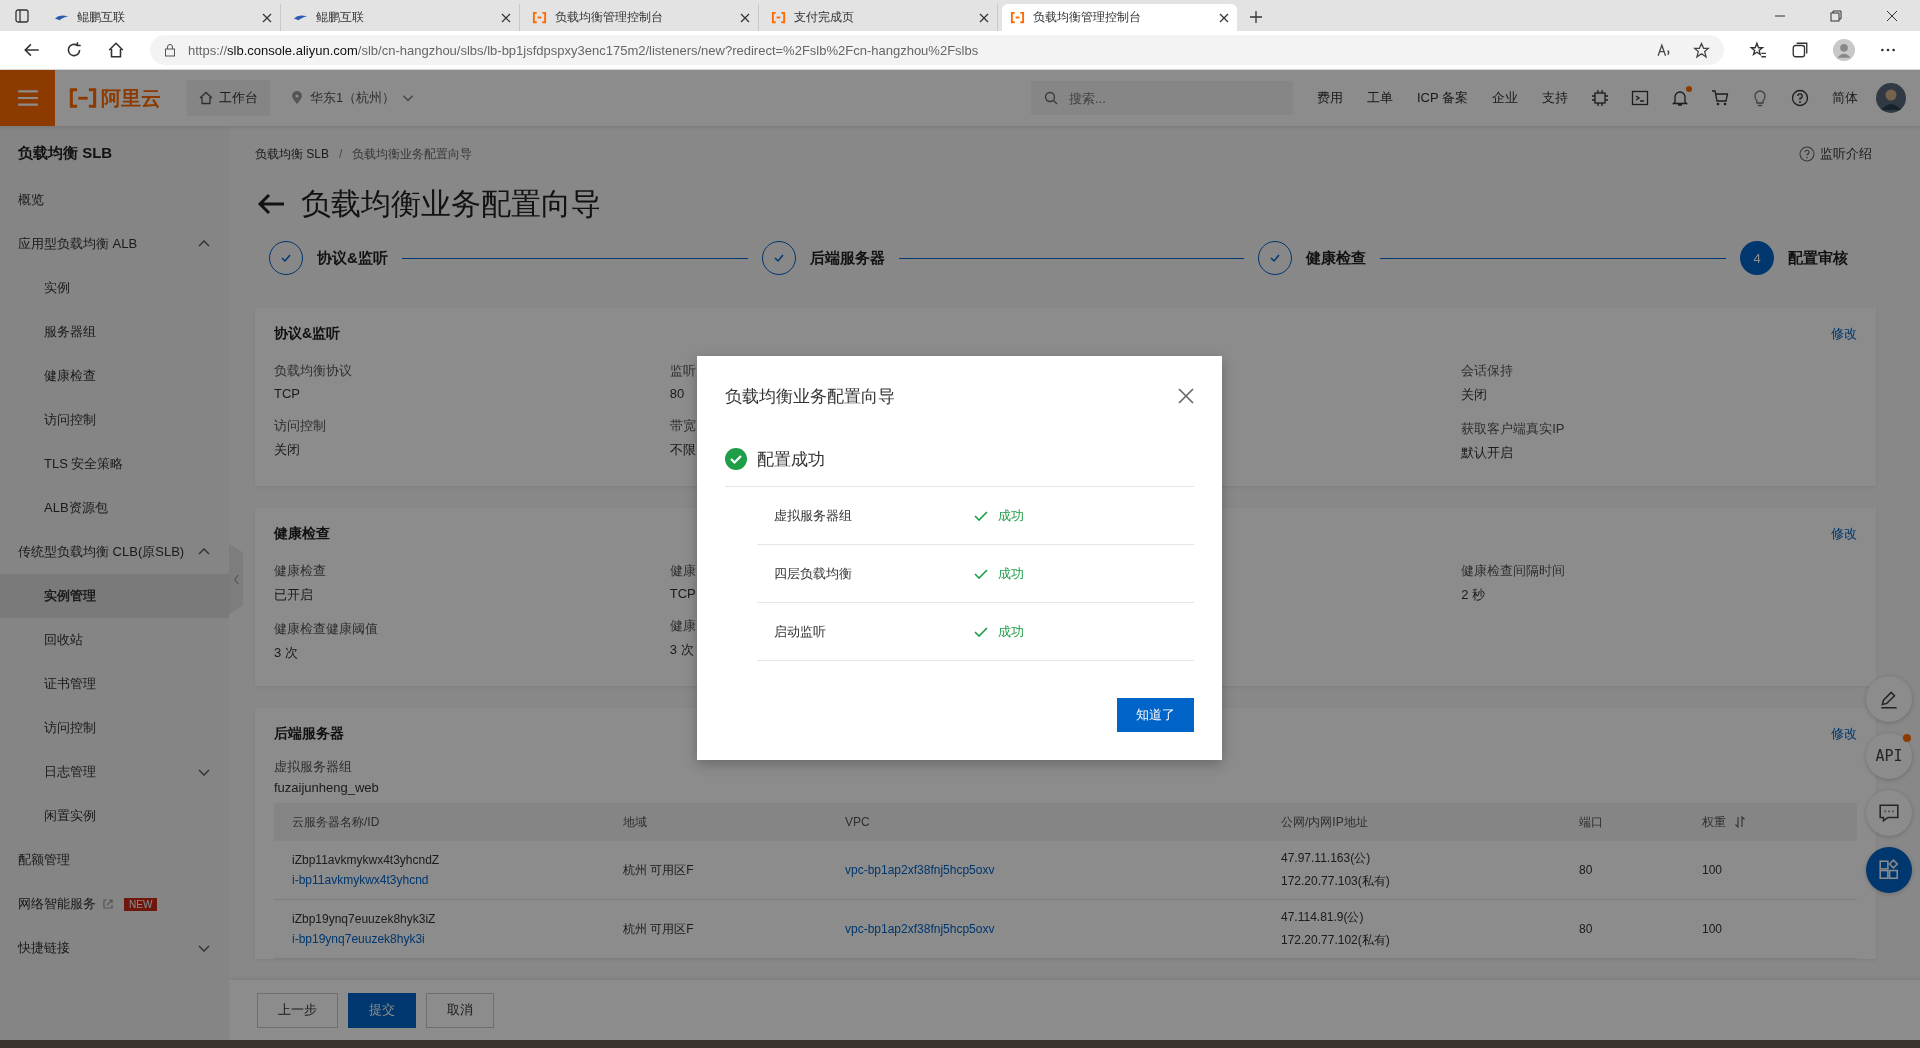 The image size is (1920, 1048). Describe the element at coordinates (778, 17) in the screenshot. I see `aliyun-icon` at that location.